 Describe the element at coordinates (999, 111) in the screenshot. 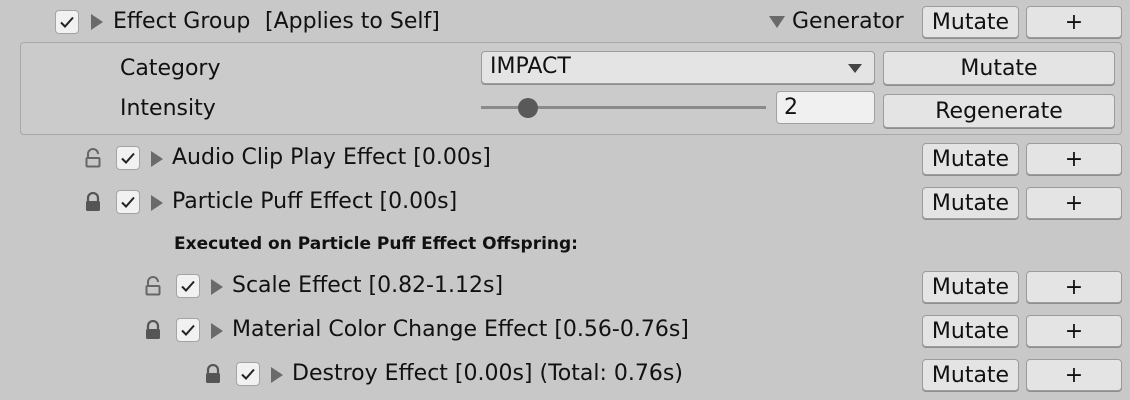

I see `regenerate-button: Regenerate` at that location.